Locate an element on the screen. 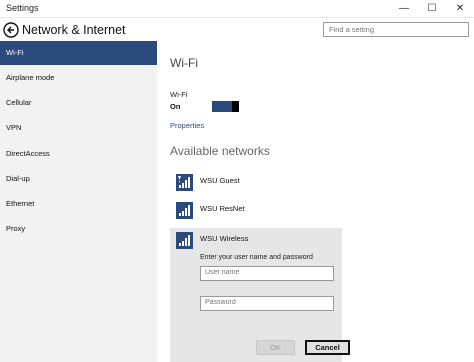 The image size is (474, 362). sidebar-item-vpn: VPN is located at coordinates (78, 128).